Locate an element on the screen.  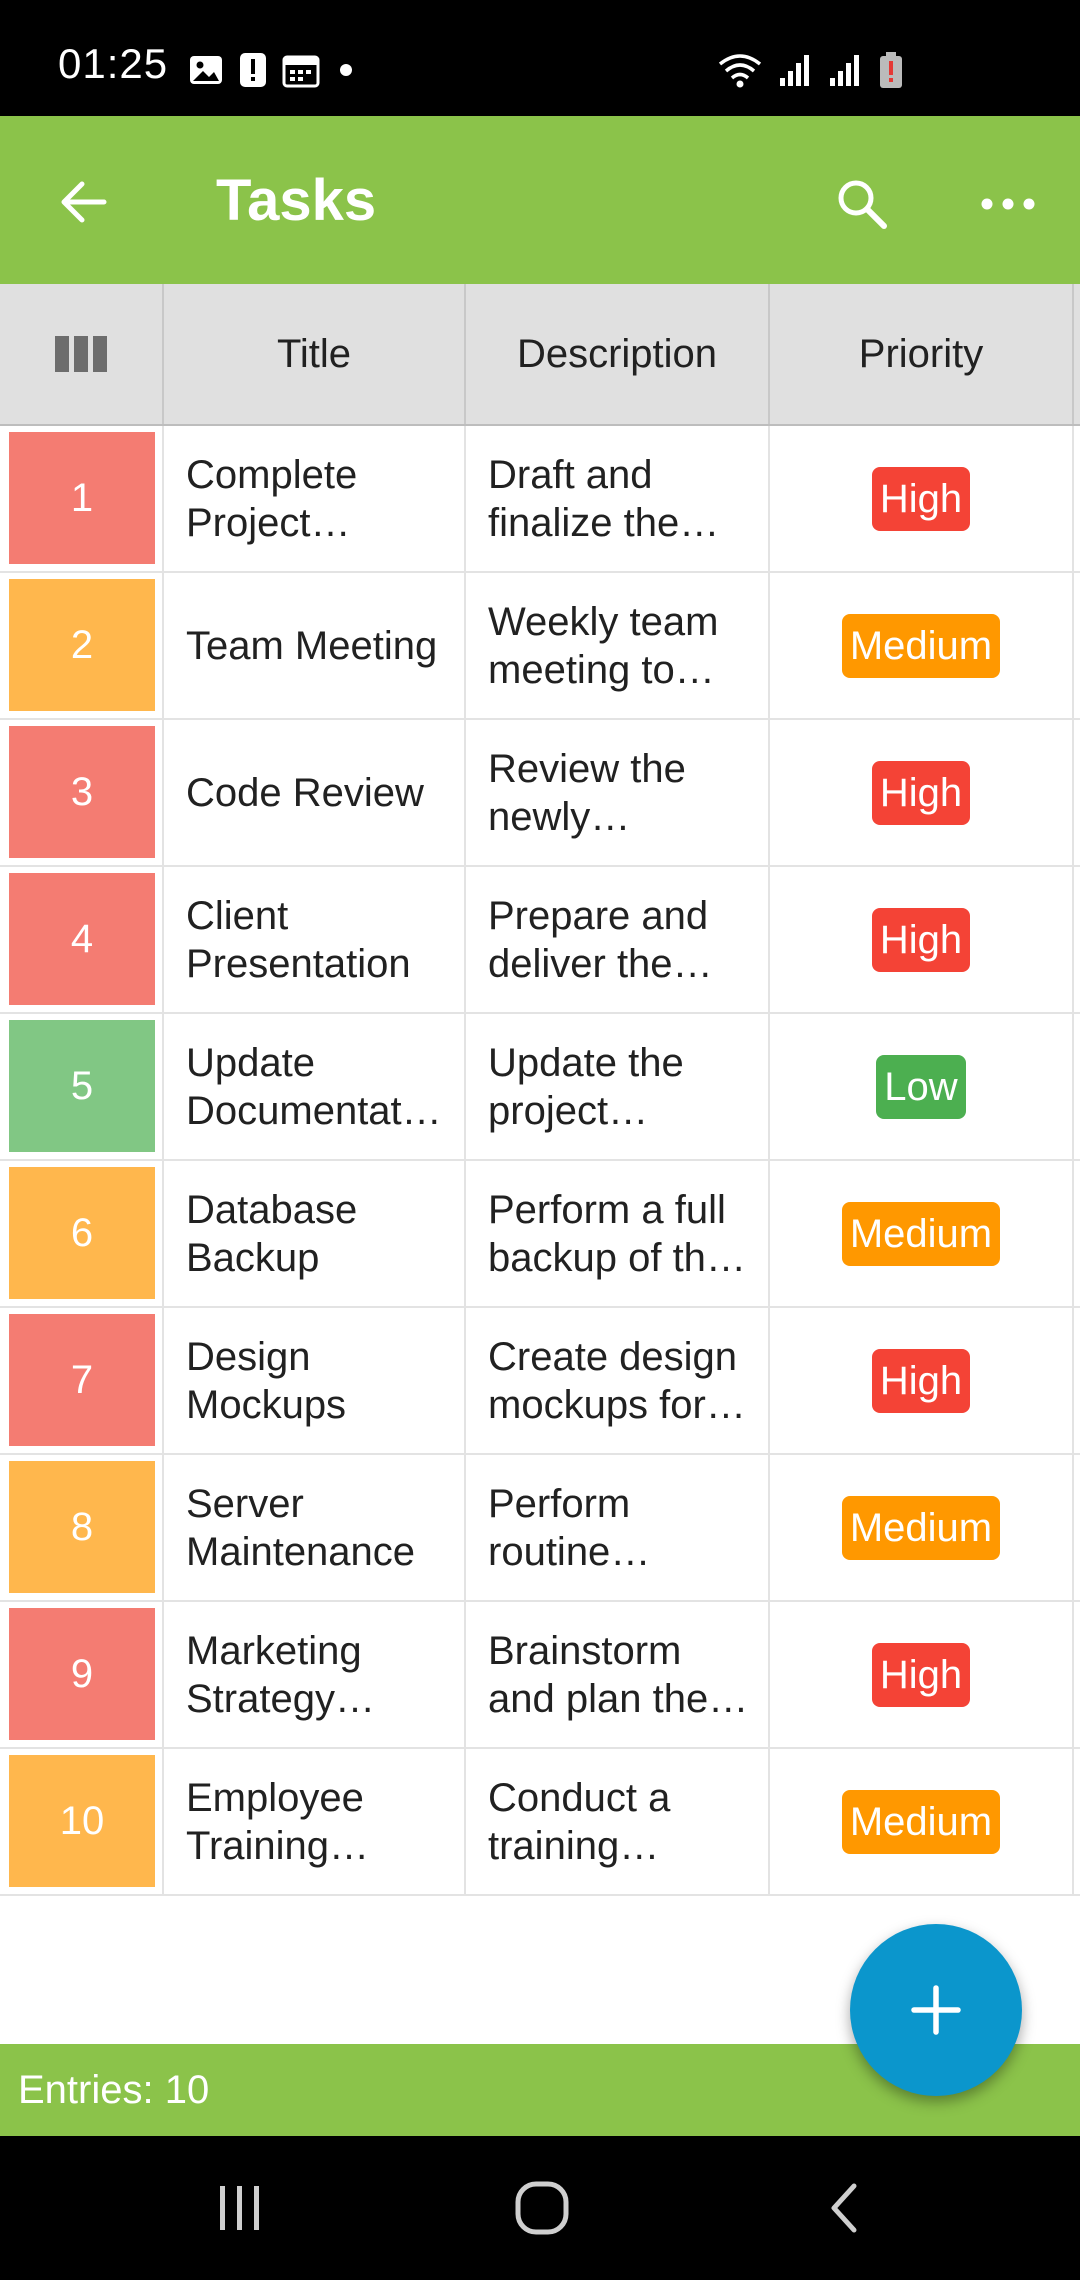
task-title: Database Backup is located at coordinates (272, 1233).